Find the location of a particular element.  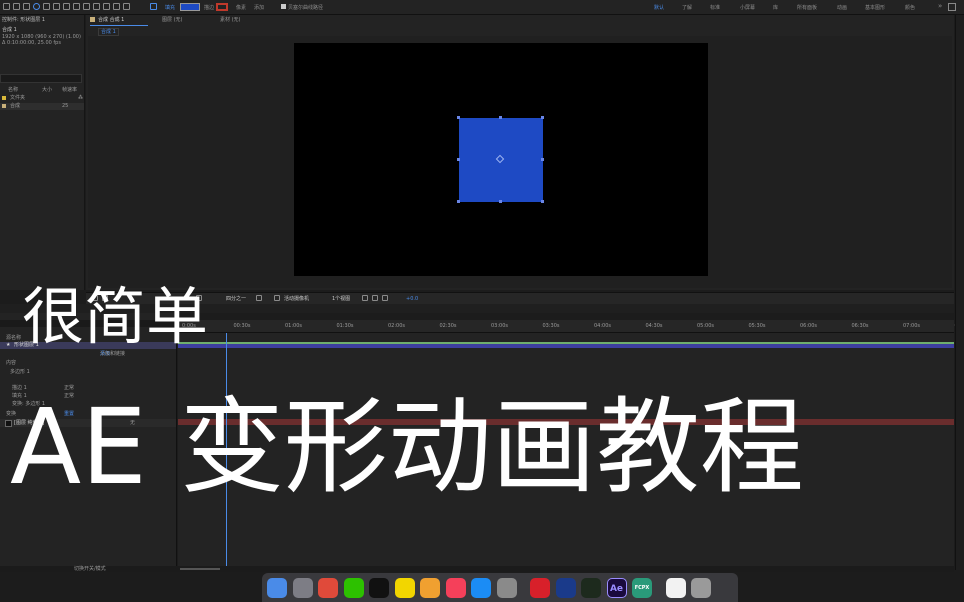

pen-tool-icon is located at coordinates (76, 6).